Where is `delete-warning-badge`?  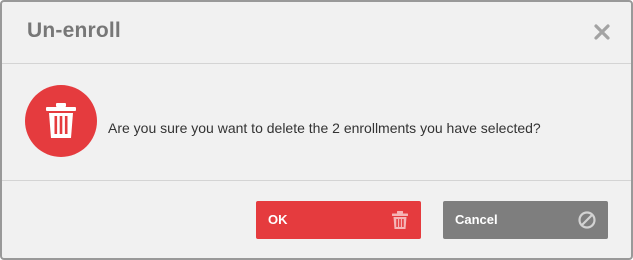
delete-warning-badge is located at coordinates (61, 121).